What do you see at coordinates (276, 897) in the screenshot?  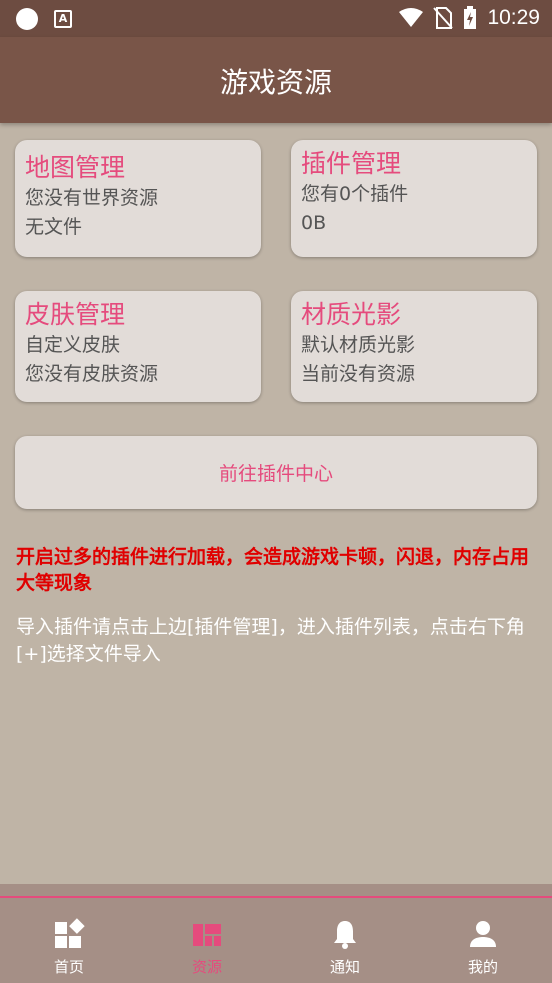 I see `nav-divider-line` at bounding box center [276, 897].